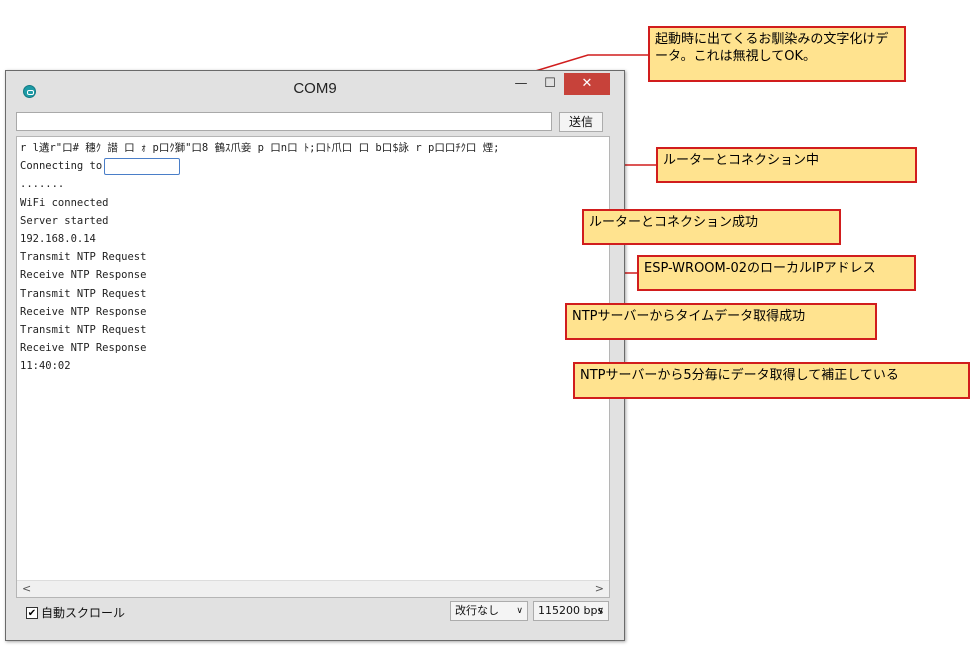  Describe the element at coordinates (599, 589) in the screenshot. I see `scroll-right-icon: >` at that location.